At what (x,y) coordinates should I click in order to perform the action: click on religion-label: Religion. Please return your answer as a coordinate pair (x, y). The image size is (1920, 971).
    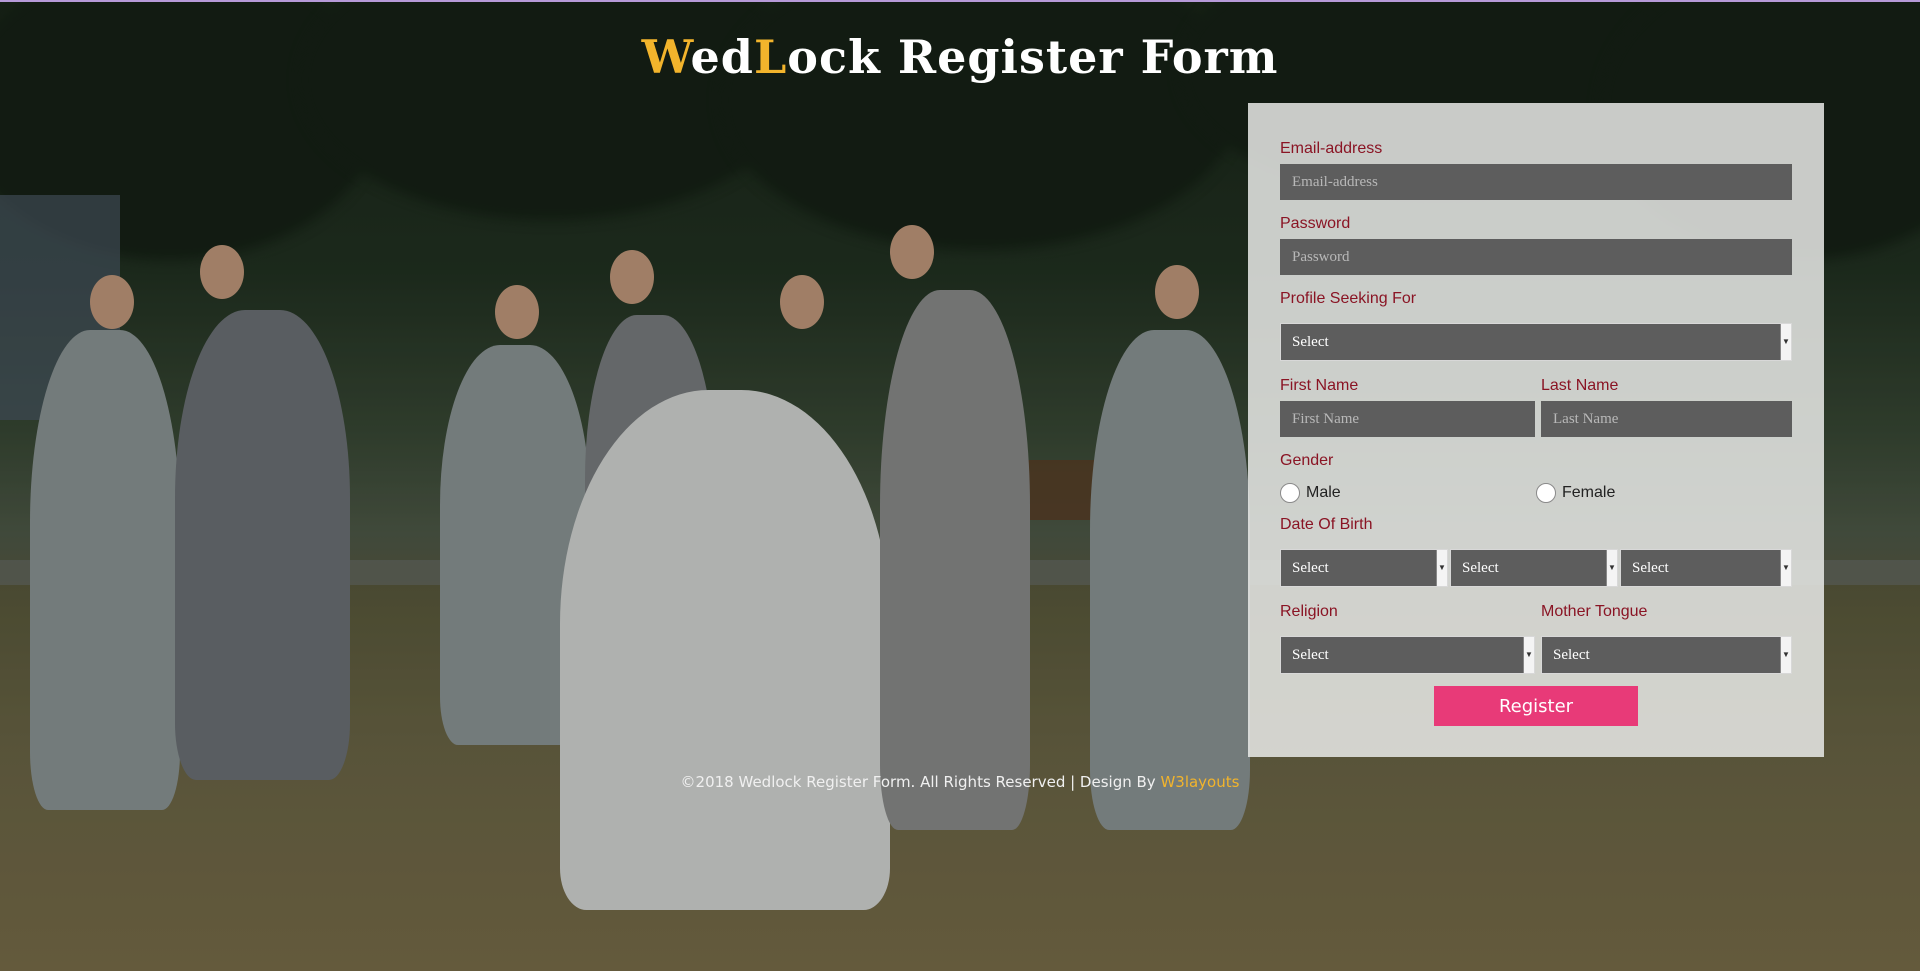
    Looking at the image, I should click on (1309, 611).